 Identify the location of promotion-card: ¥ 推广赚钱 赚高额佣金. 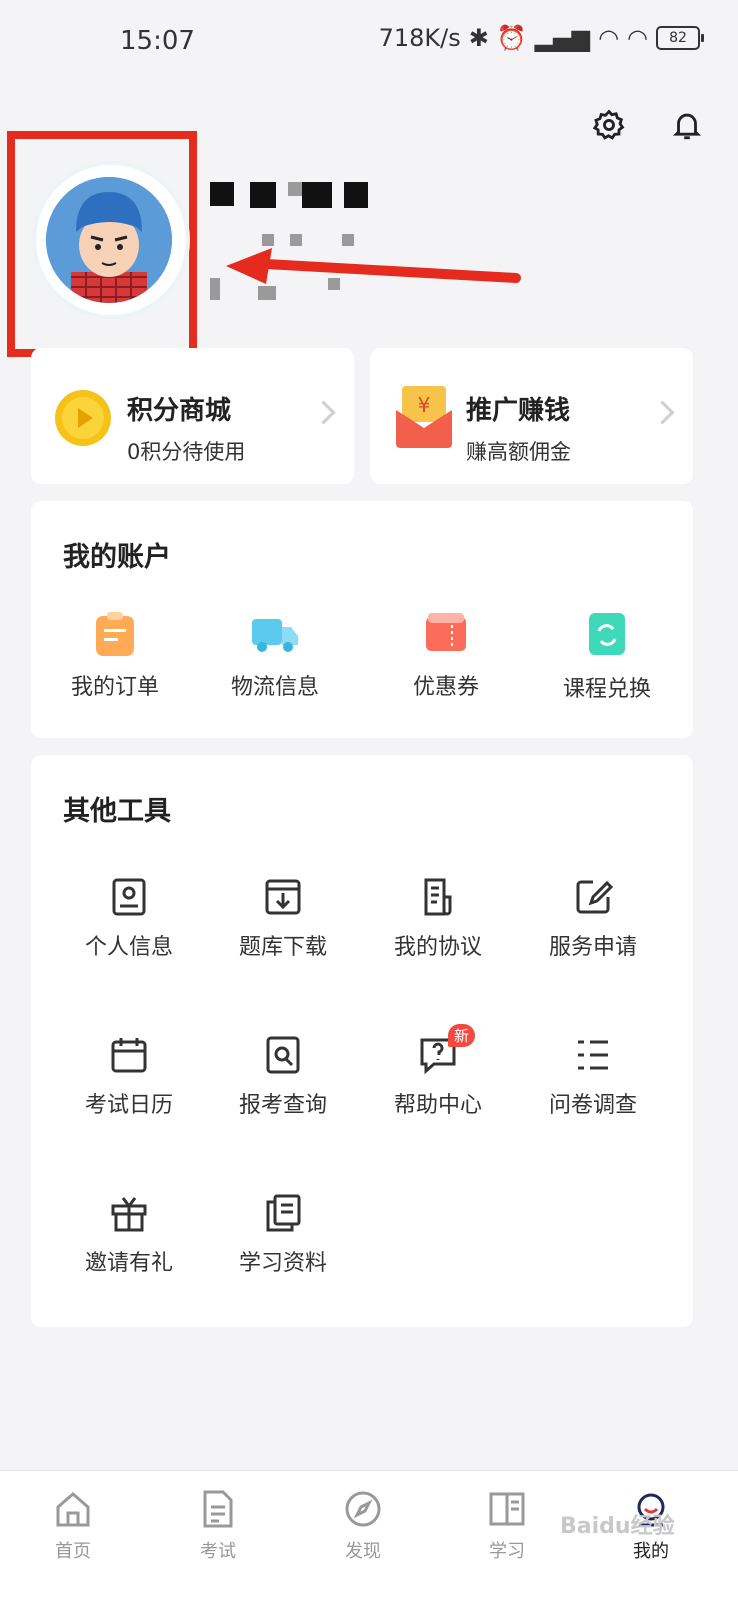
(531, 416).